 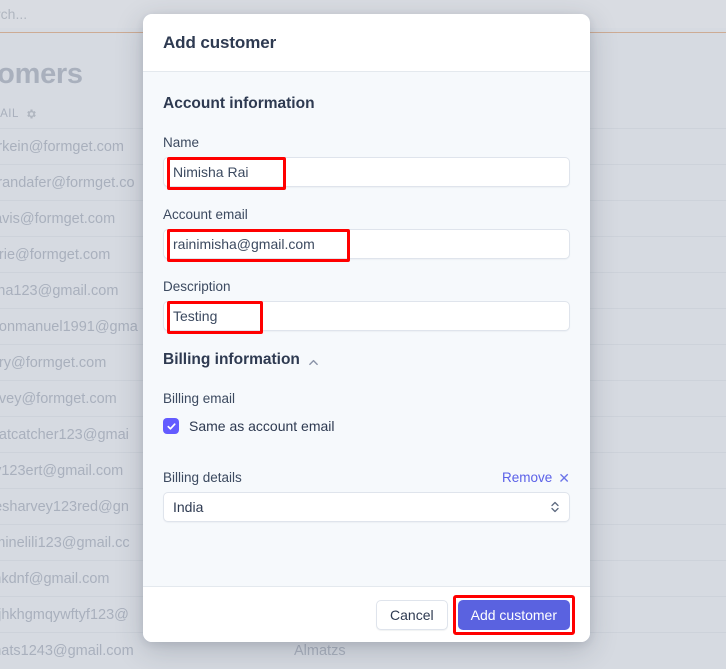 What do you see at coordinates (366, 477) in the screenshot?
I see `billing-details-header-row: Billing details Remove ✕` at bounding box center [366, 477].